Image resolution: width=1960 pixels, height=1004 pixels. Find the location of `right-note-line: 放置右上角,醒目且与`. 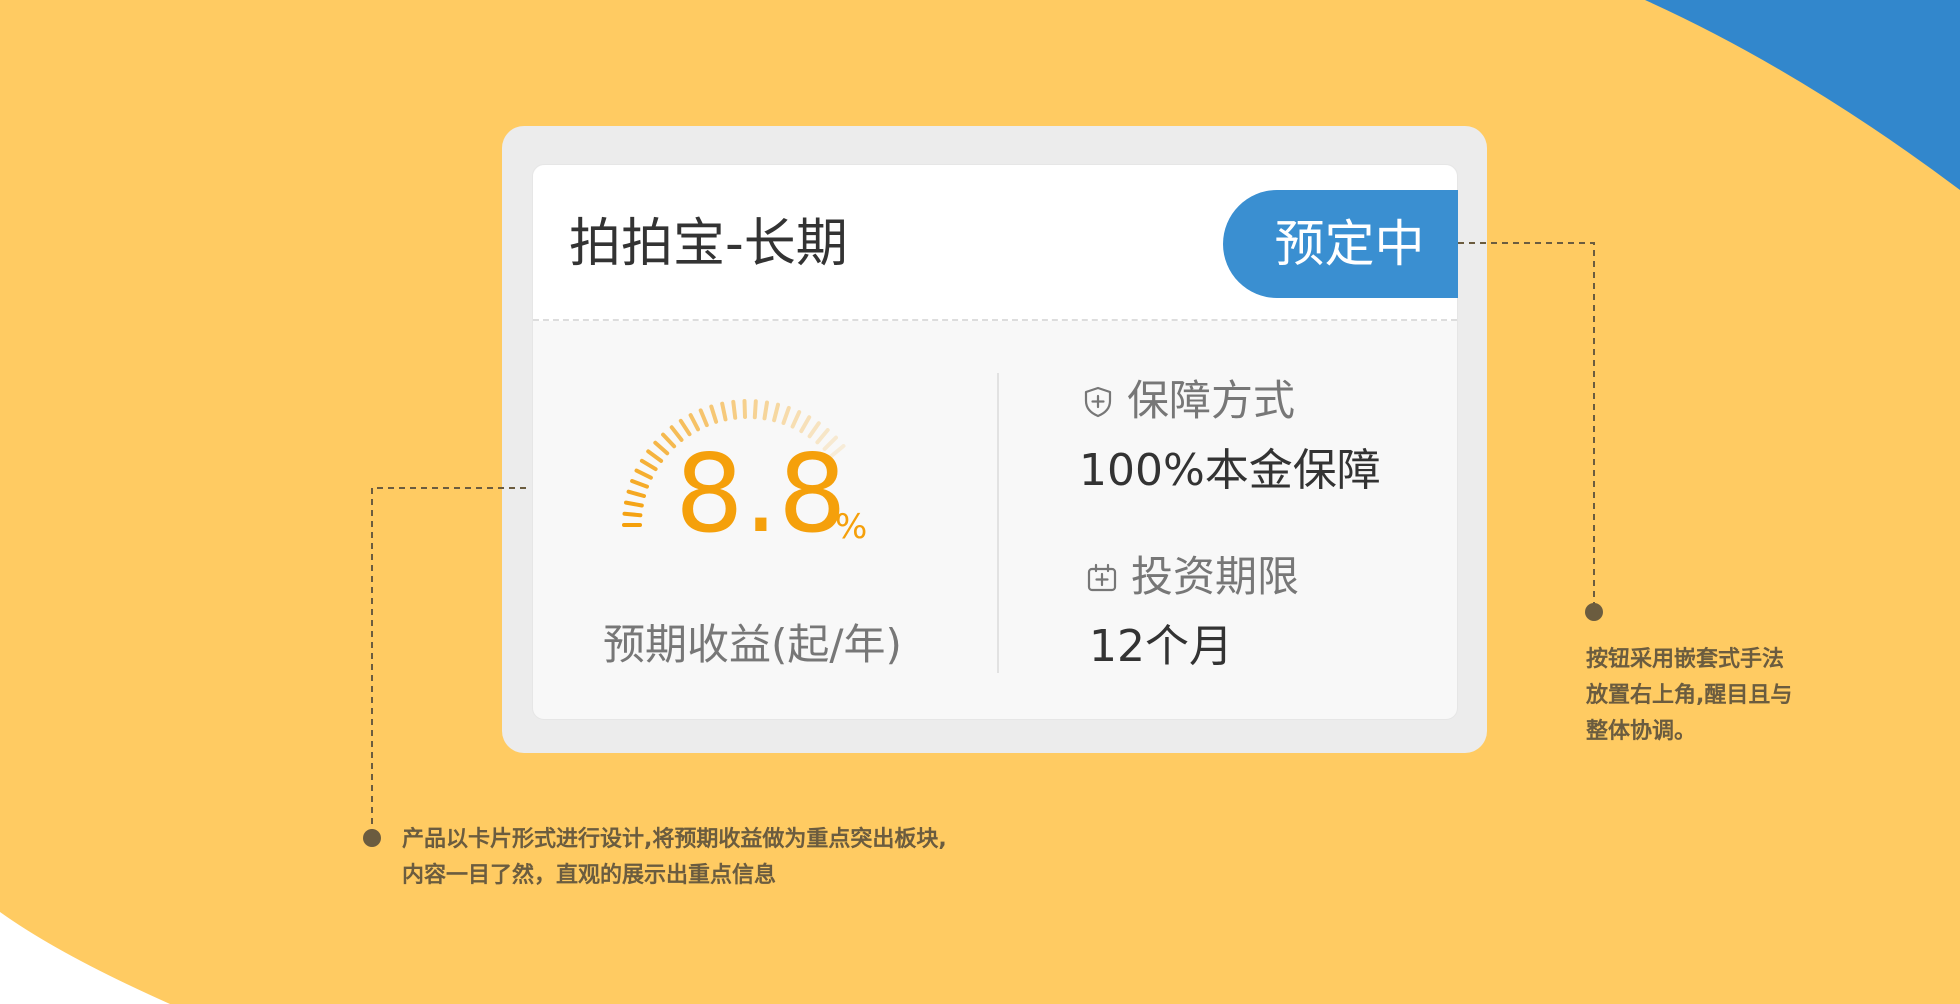

right-note-line: 放置右上角,醒目且与 is located at coordinates (1689, 695).